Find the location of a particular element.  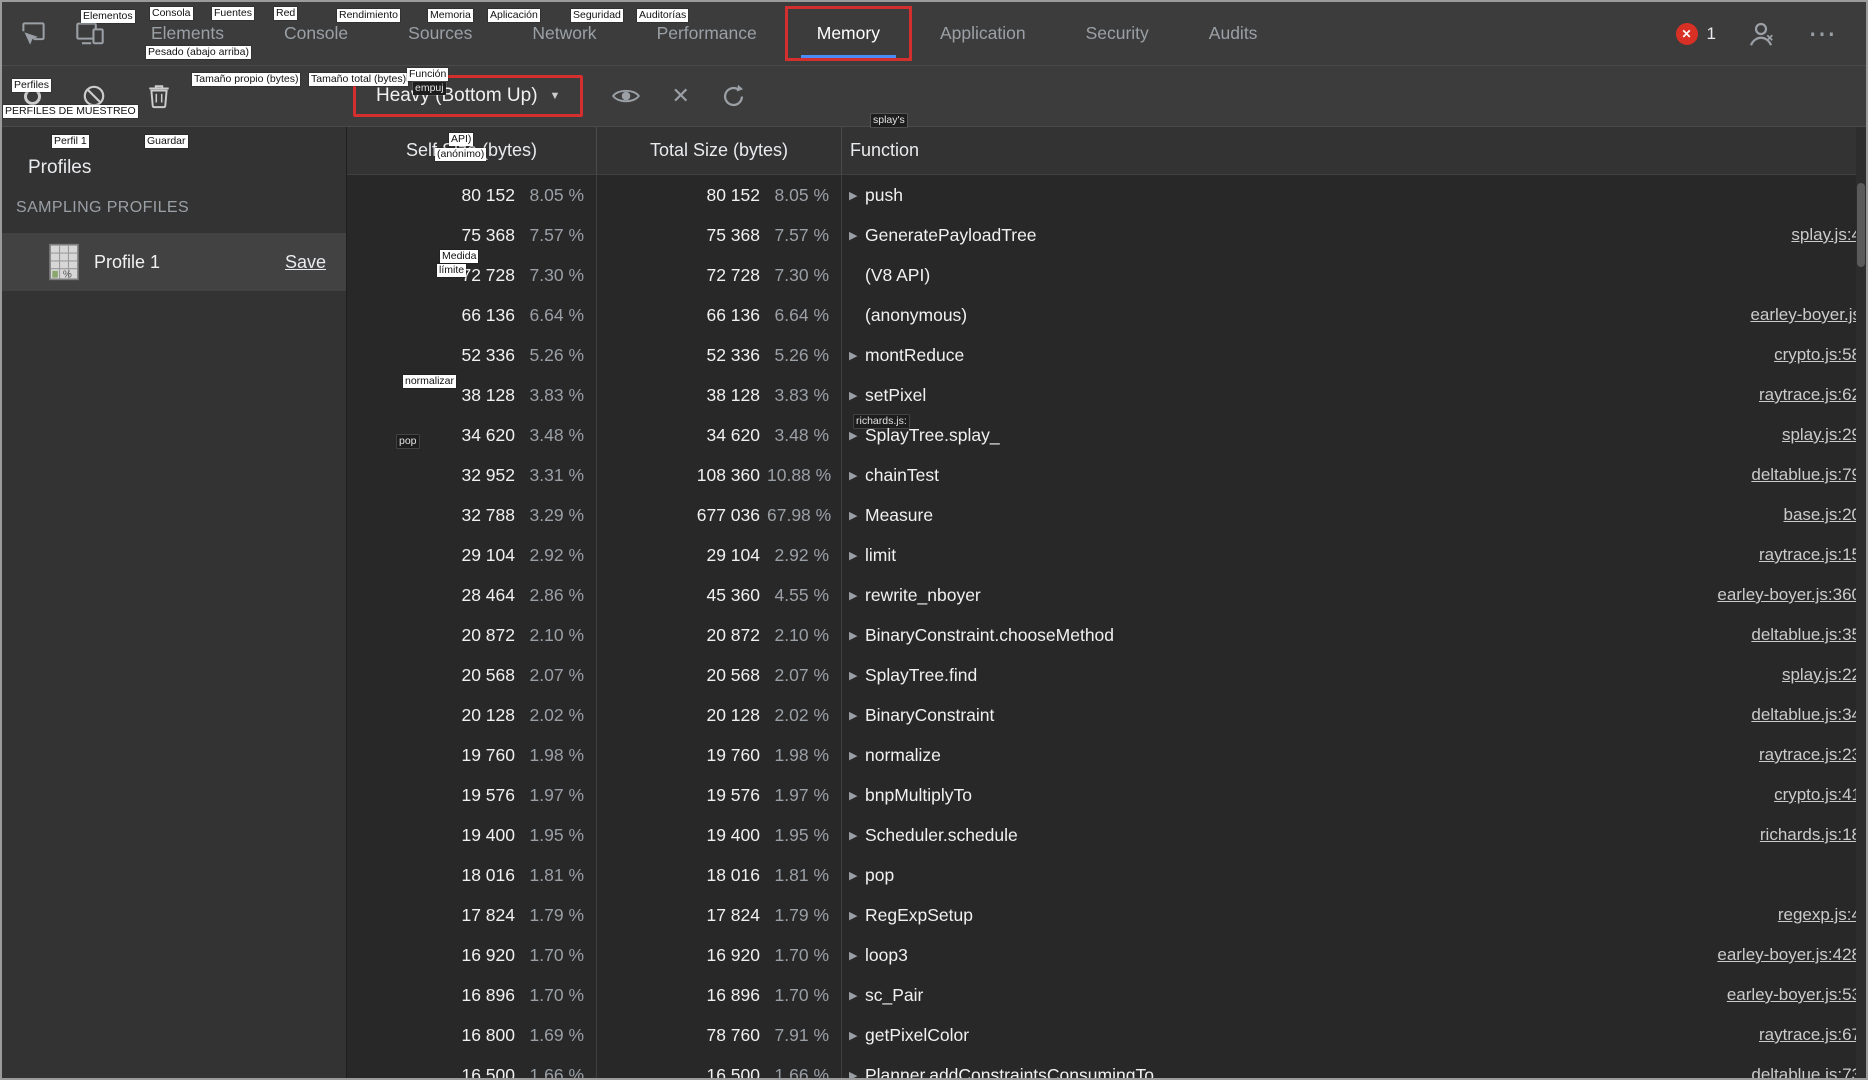

tab-console: Console is located at coordinates (316, 33).